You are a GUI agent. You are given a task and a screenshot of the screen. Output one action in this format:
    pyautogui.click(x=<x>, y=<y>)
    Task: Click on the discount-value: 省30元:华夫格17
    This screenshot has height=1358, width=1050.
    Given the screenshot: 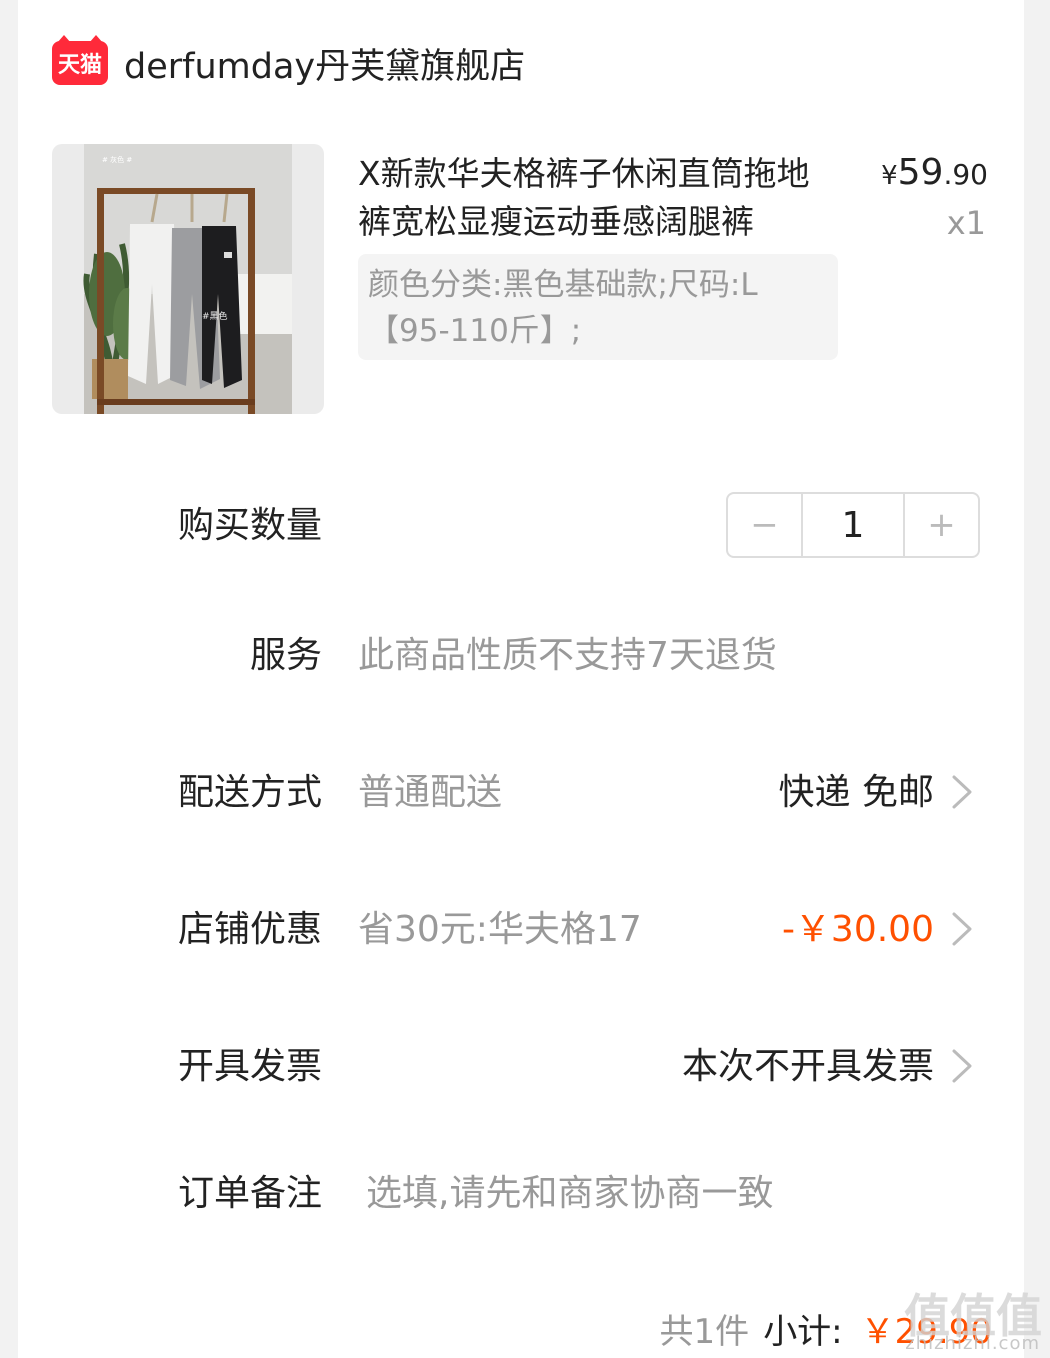 What is the action you would take?
    pyautogui.click(x=500, y=929)
    